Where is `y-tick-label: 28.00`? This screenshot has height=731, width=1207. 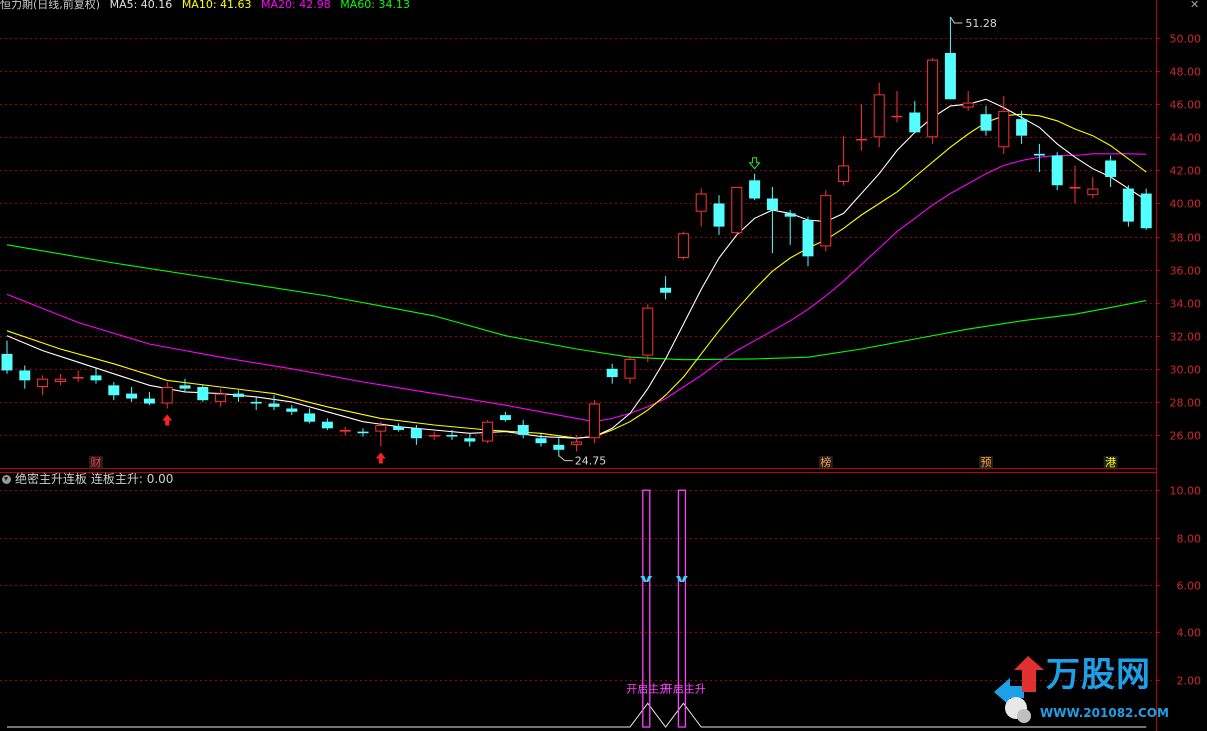
y-tick-label: 28.00 is located at coordinates (1186, 403).